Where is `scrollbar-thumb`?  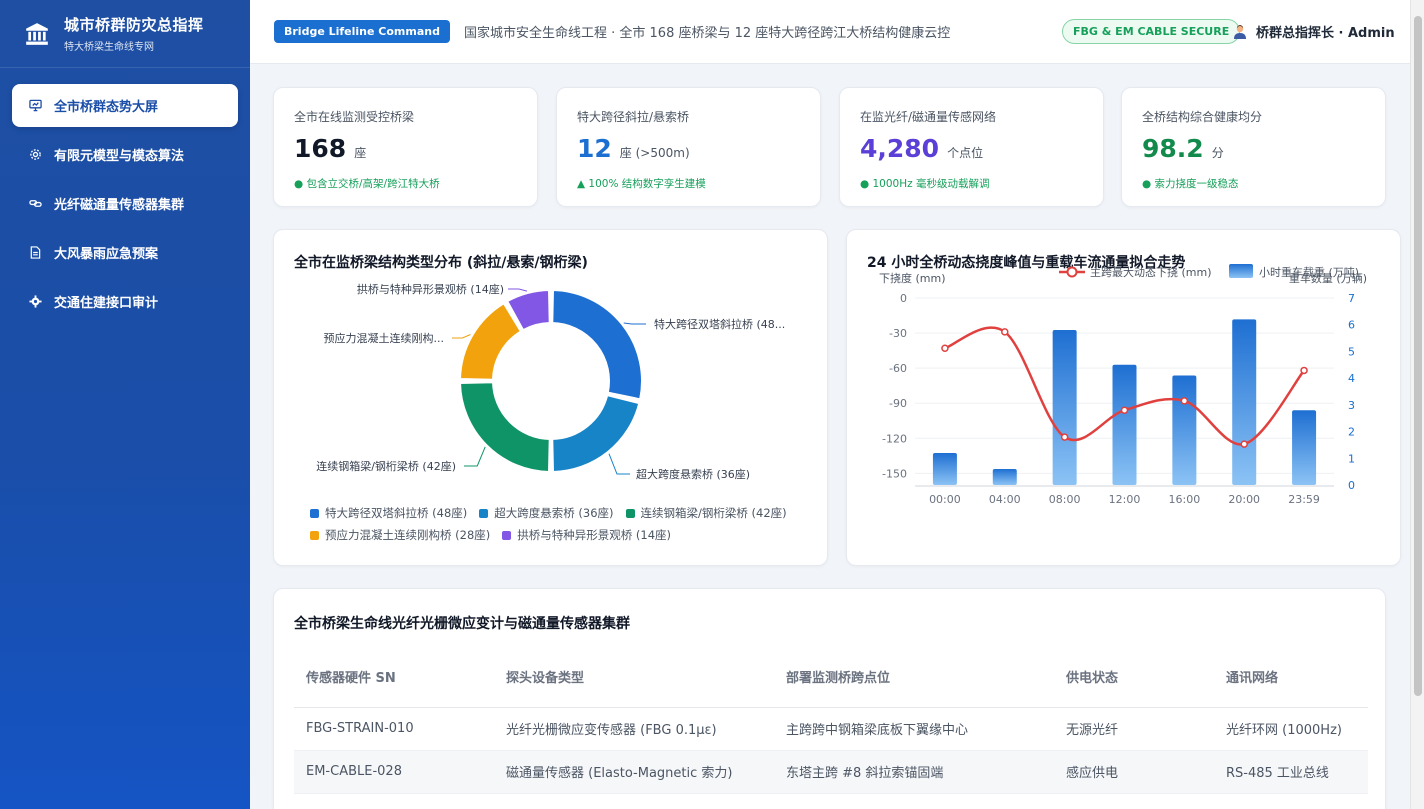
scrollbar-thumb is located at coordinates (1418, 356).